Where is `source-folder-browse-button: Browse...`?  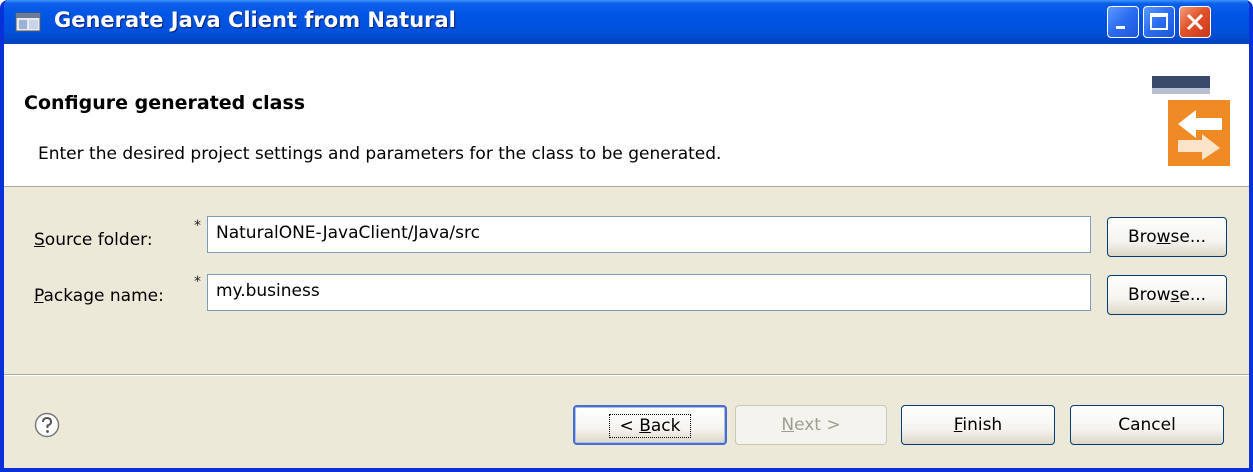
source-folder-browse-button: Browse... is located at coordinates (1167, 237).